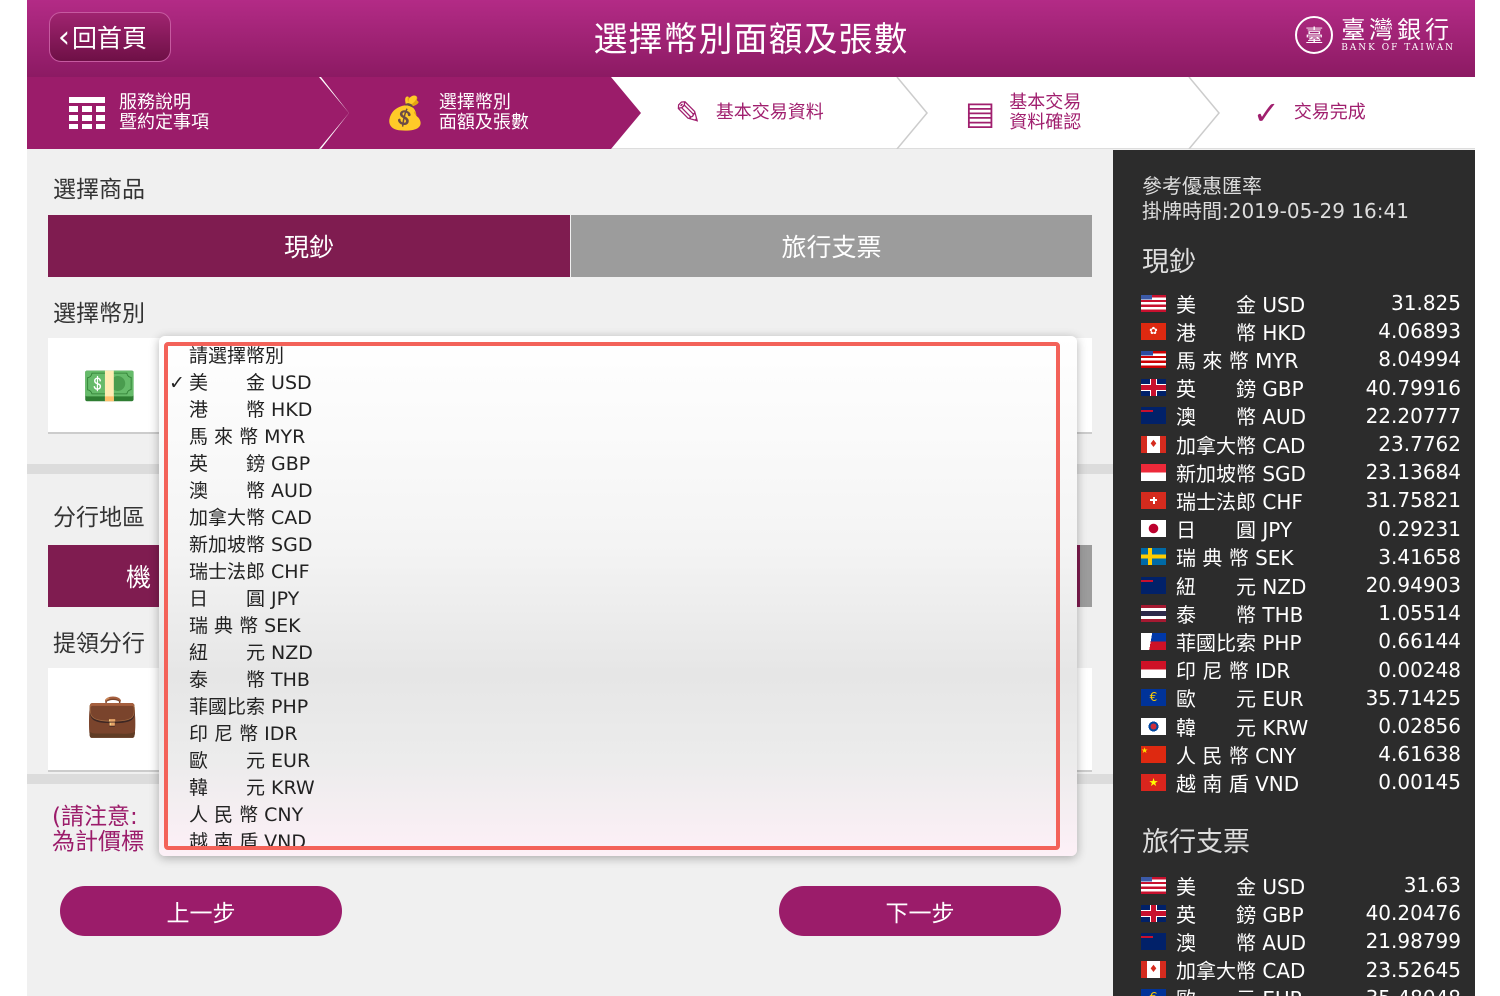 The image size is (1500, 996). I want to click on rate-row: 美 金 USD 31.63, so click(1301, 885).